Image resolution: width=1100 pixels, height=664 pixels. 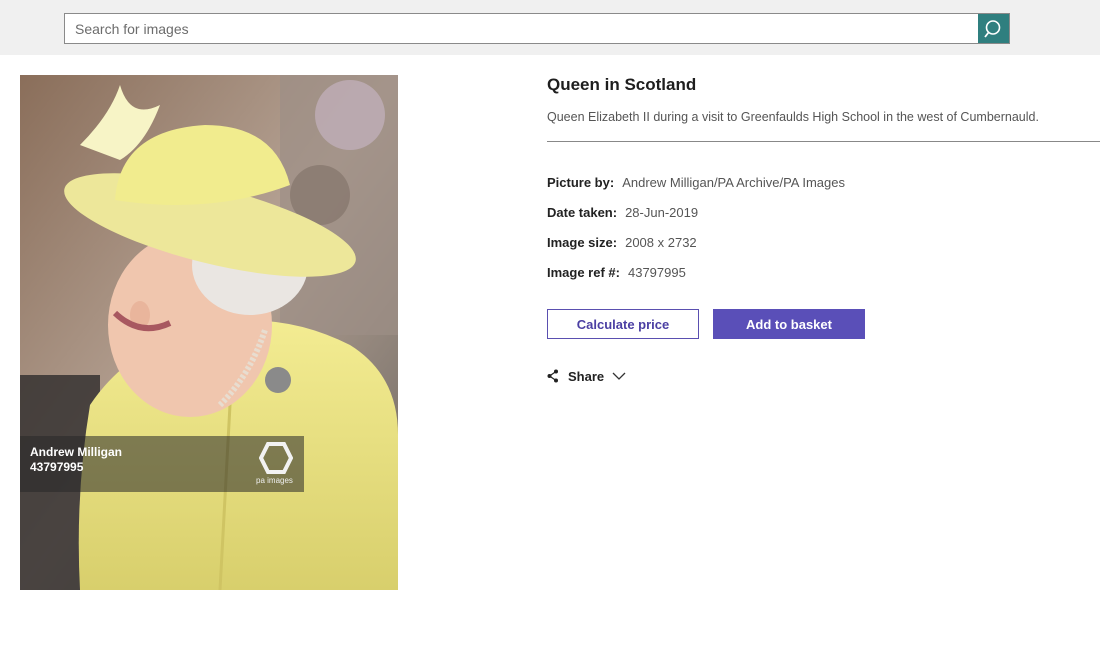 What do you see at coordinates (76, 452) in the screenshot?
I see `watermark-photographer: Andrew Milligan` at bounding box center [76, 452].